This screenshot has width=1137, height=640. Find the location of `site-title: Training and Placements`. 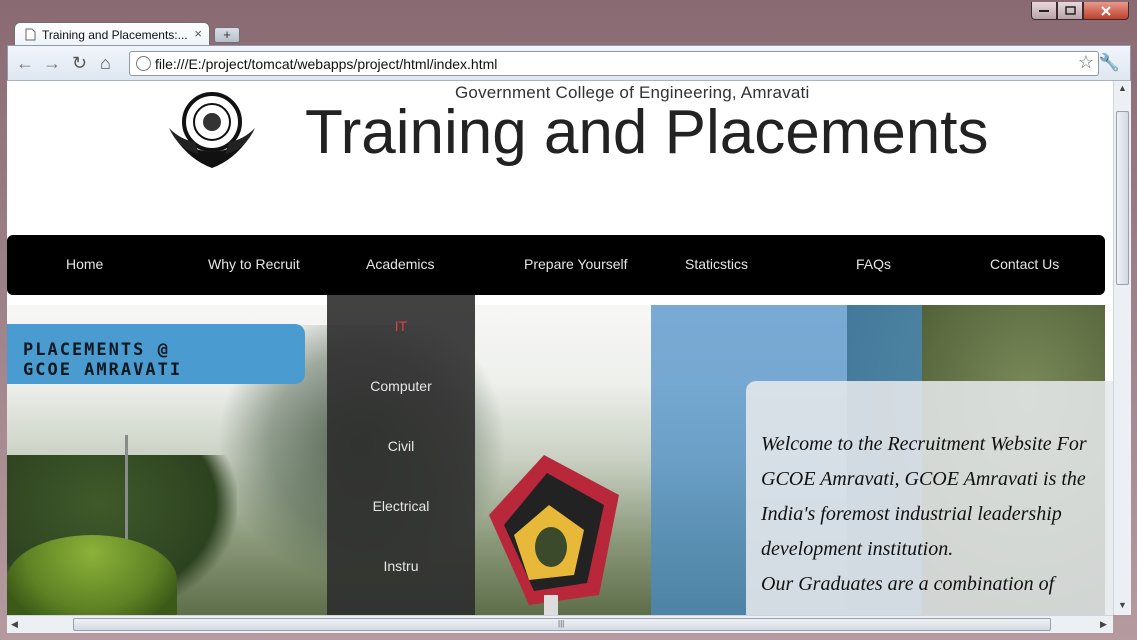

site-title: Training and Placements is located at coordinates (647, 132).